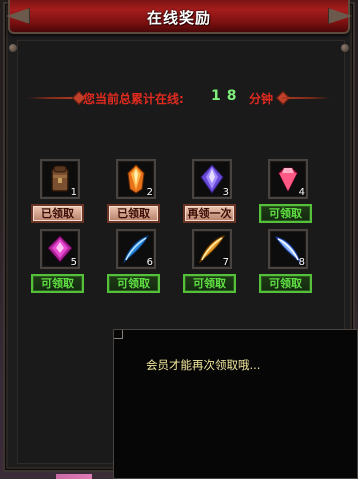  I want to click on slot-index: 7, so click(225, 262).